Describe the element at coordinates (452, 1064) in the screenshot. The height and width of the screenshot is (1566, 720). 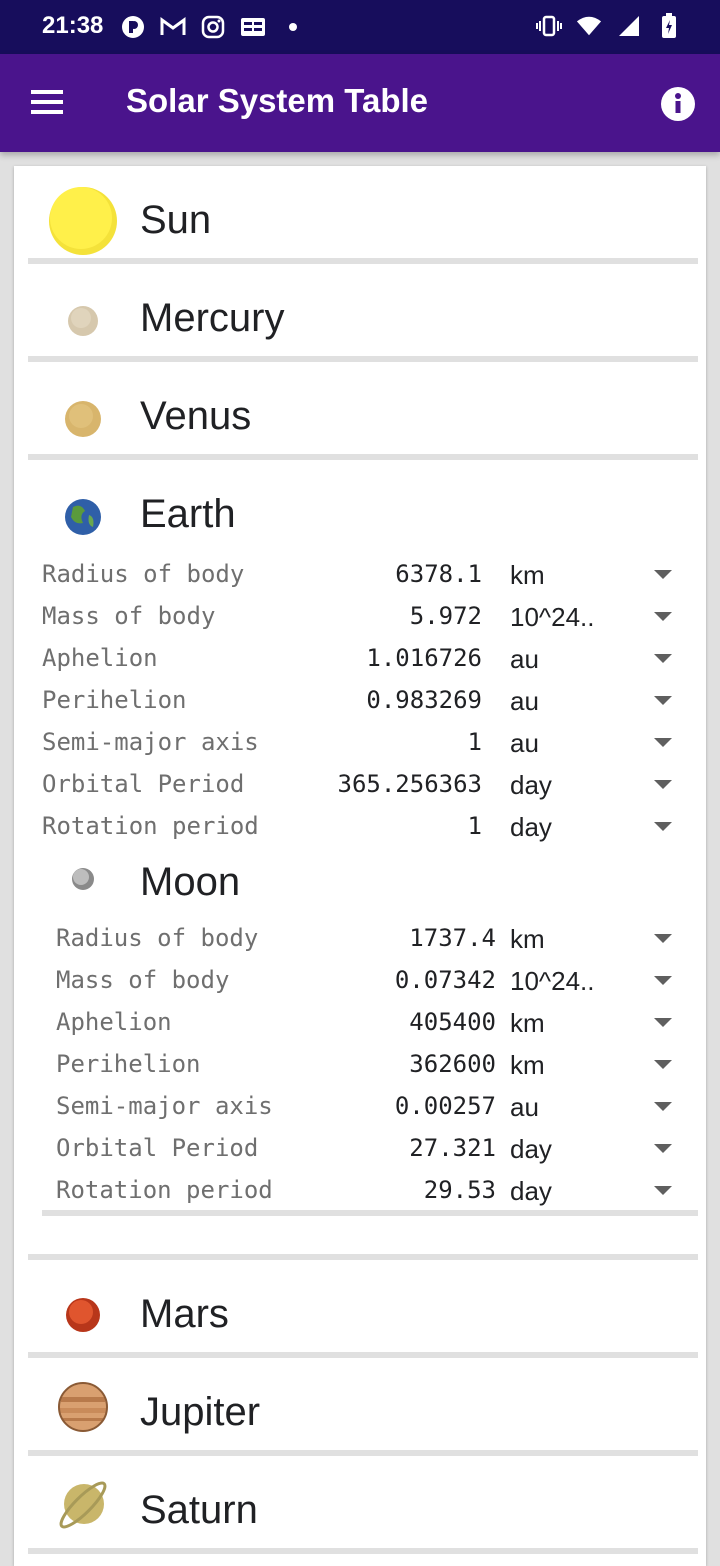
I see `property-value: 362600` at that location.